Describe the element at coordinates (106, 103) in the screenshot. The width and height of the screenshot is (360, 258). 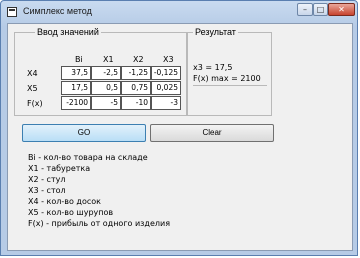
I see `cell-fx-x1: -5` at that location.